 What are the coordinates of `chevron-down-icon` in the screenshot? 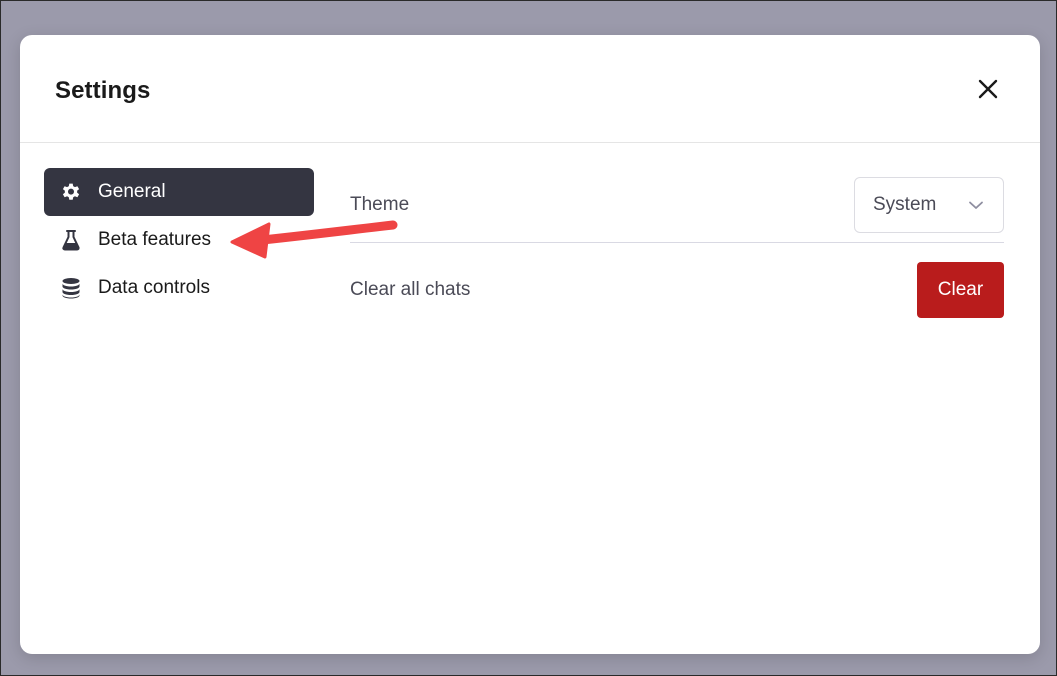 It's located at (976, 205).